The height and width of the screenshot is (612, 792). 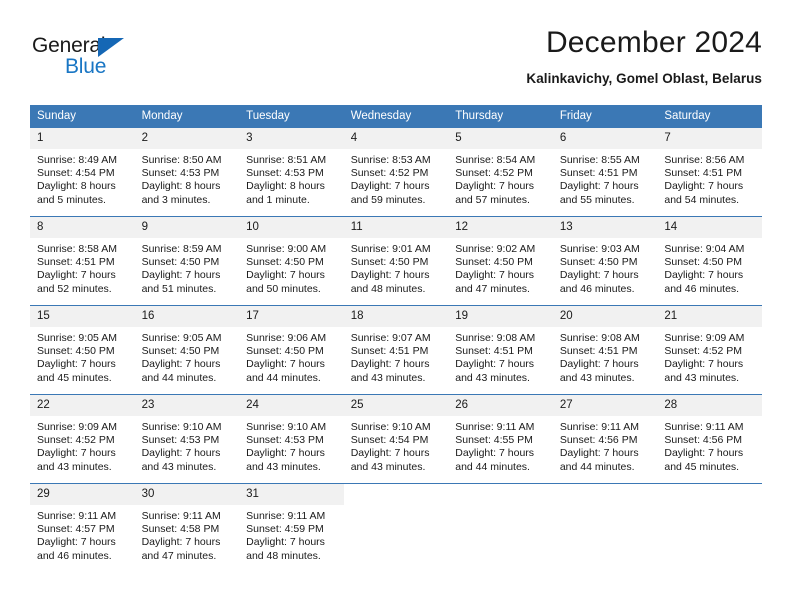 What do you see at coordinates (396, 316) in the screenshot?
I see `day-number: 18` at bounding box center [396, 316].